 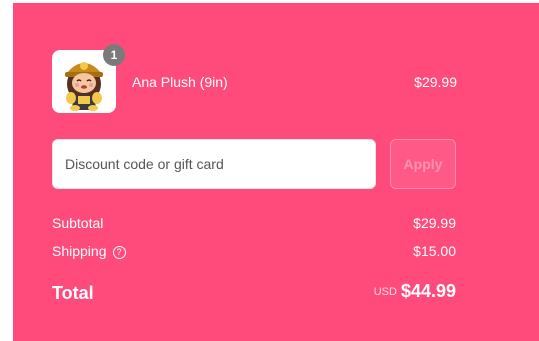 What do you see at coordinates (79, 251) in the screenshot?
I see `shipping-label: Shipping` at bounding box center [79, 251].